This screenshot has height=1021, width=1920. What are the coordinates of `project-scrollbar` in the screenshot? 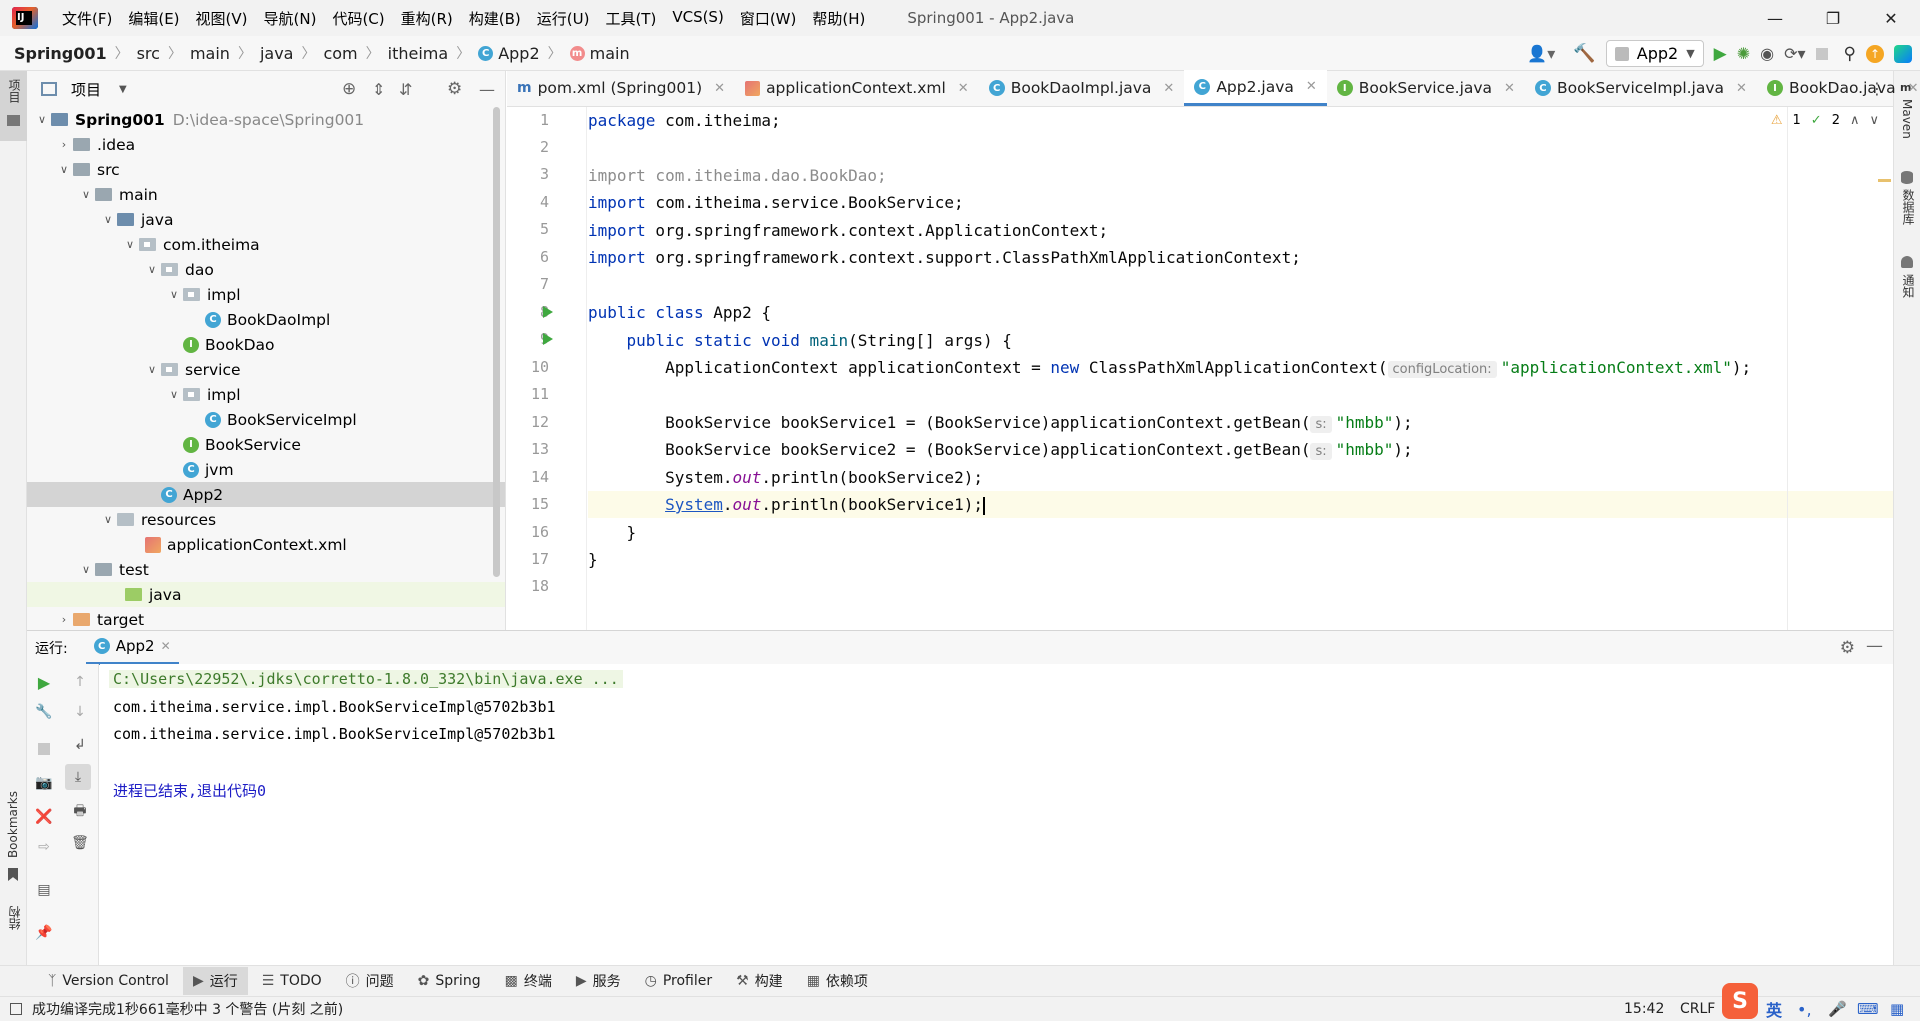 It's located at (496, 342).